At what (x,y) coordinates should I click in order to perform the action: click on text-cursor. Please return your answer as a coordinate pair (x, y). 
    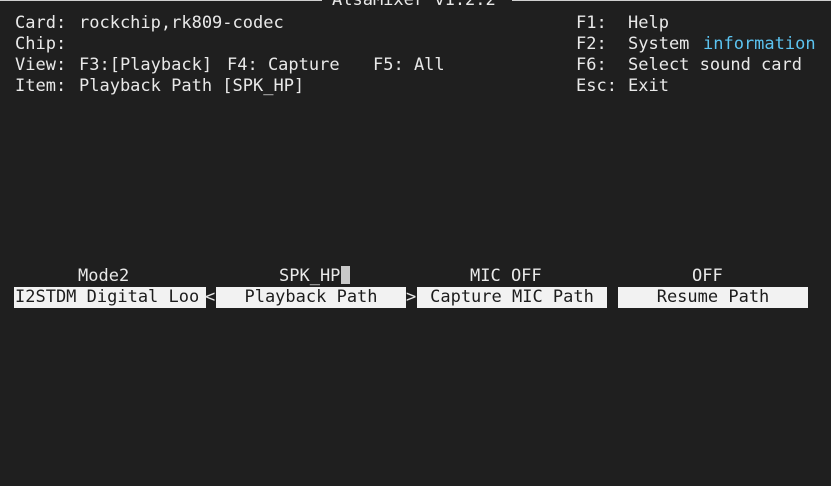
    Looking at the image, I should click on (346, 275).